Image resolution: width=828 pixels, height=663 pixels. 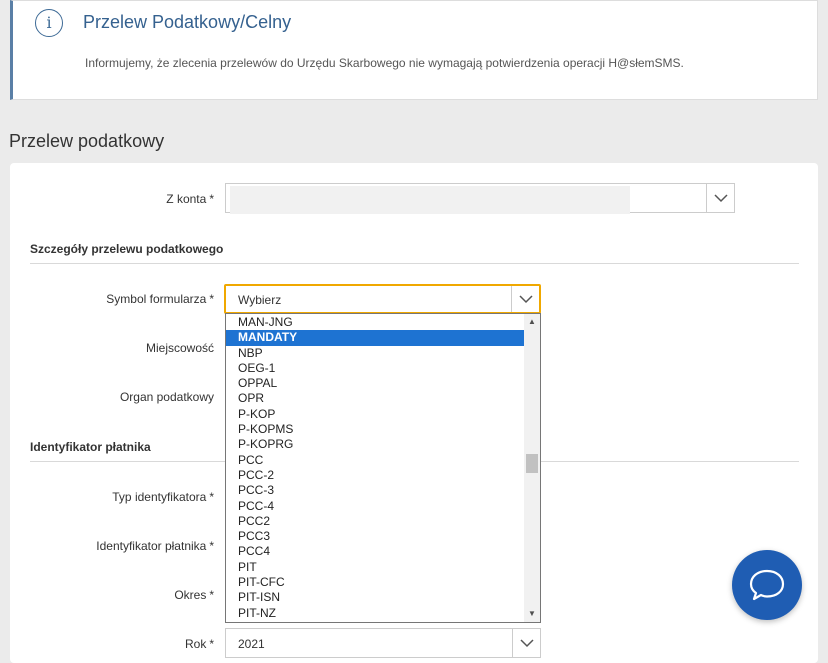 What do you see at coordinates (194, 595) in the screenshot?
I see `okres-label: Okres *` at bounding box center [194, 595].